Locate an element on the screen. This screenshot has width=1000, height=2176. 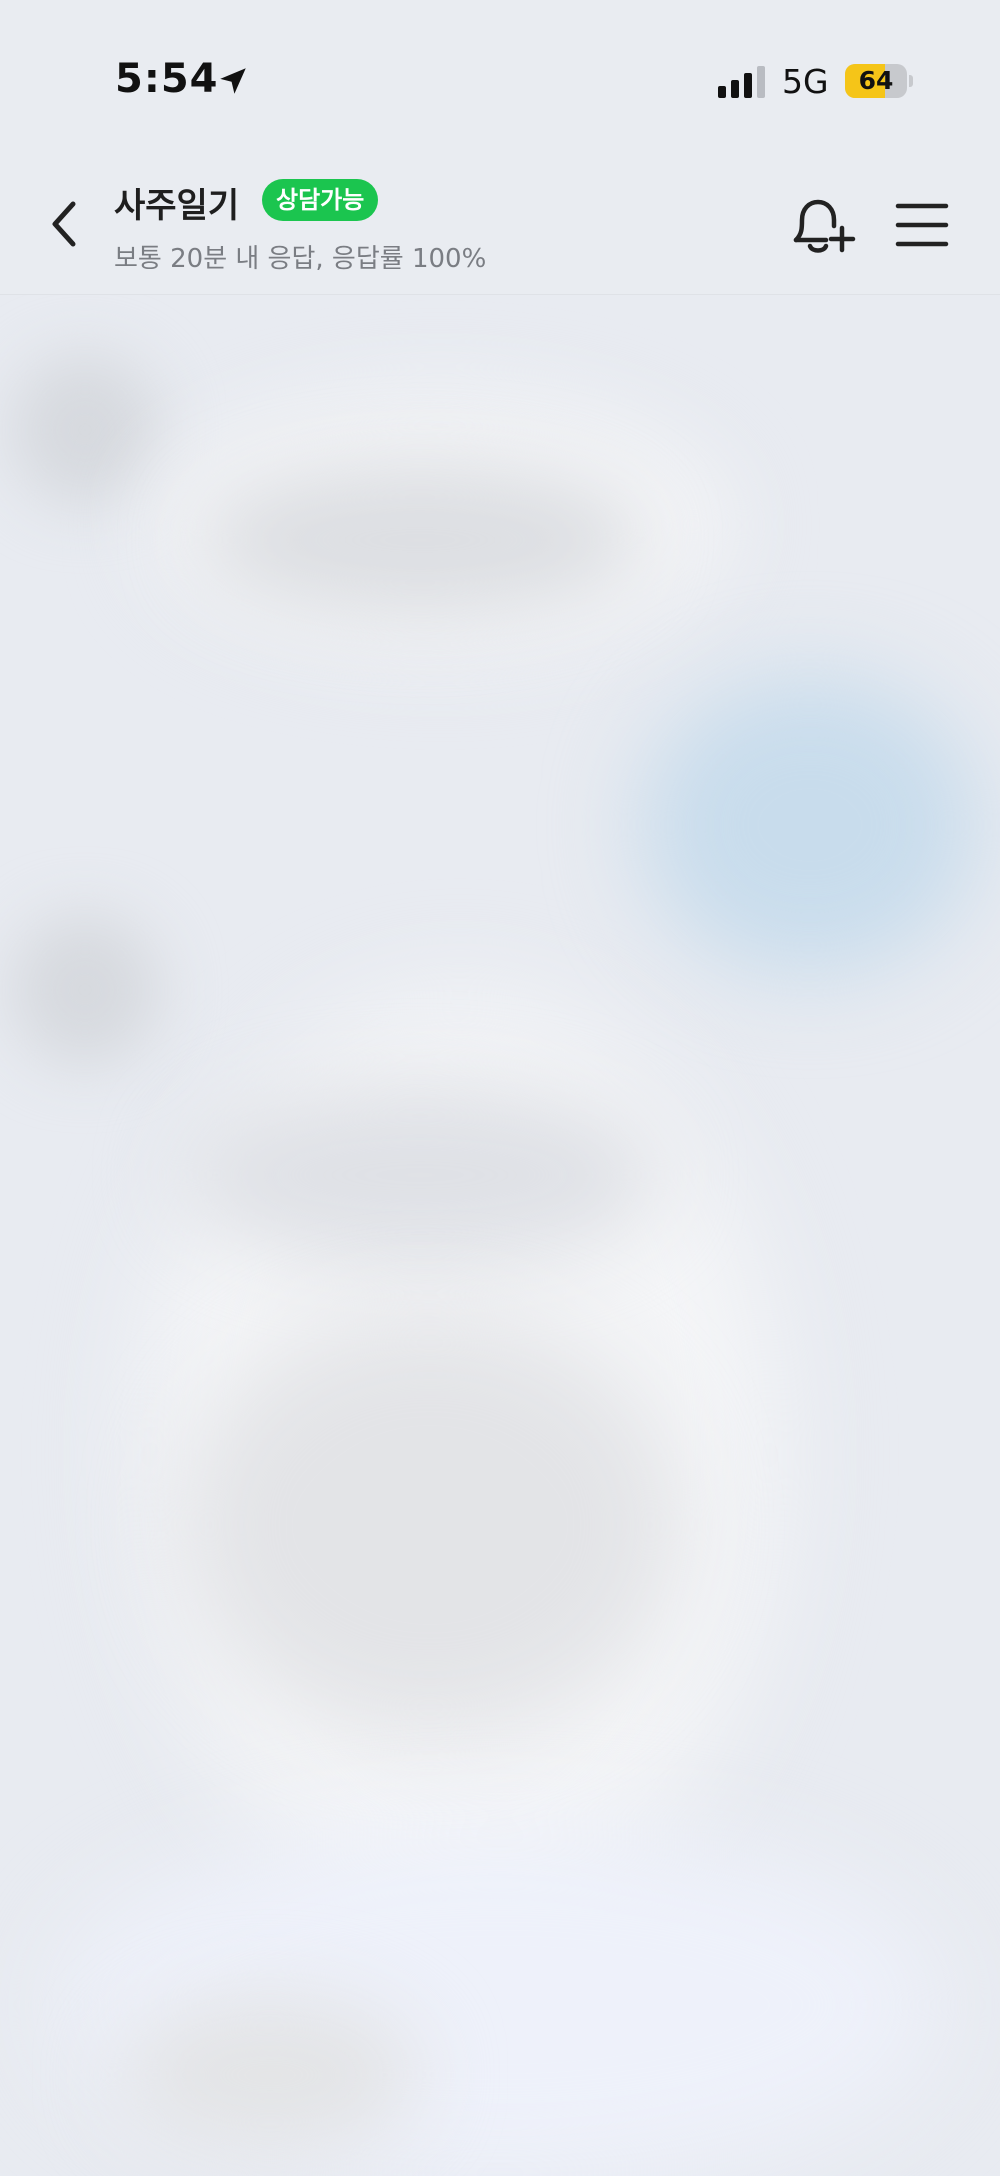
menu-button is located at coordinates (922, 225).